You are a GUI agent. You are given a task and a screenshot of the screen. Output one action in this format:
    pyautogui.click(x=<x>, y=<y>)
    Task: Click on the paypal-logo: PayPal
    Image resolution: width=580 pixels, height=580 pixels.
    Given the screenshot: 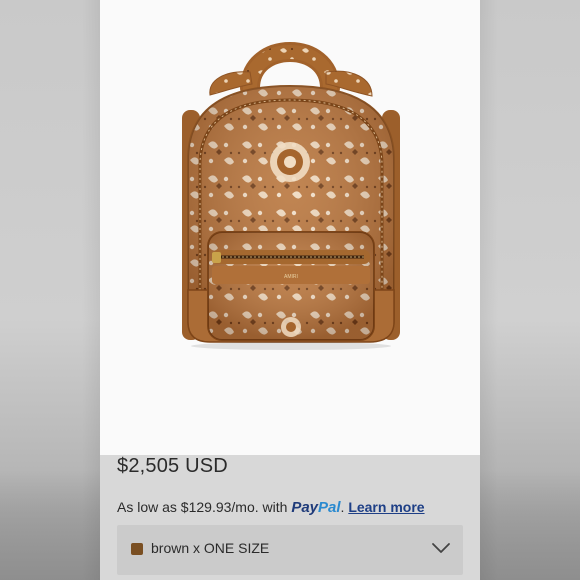 What is the action you would take?
    pyautogui.click(x=316, y=507)
    